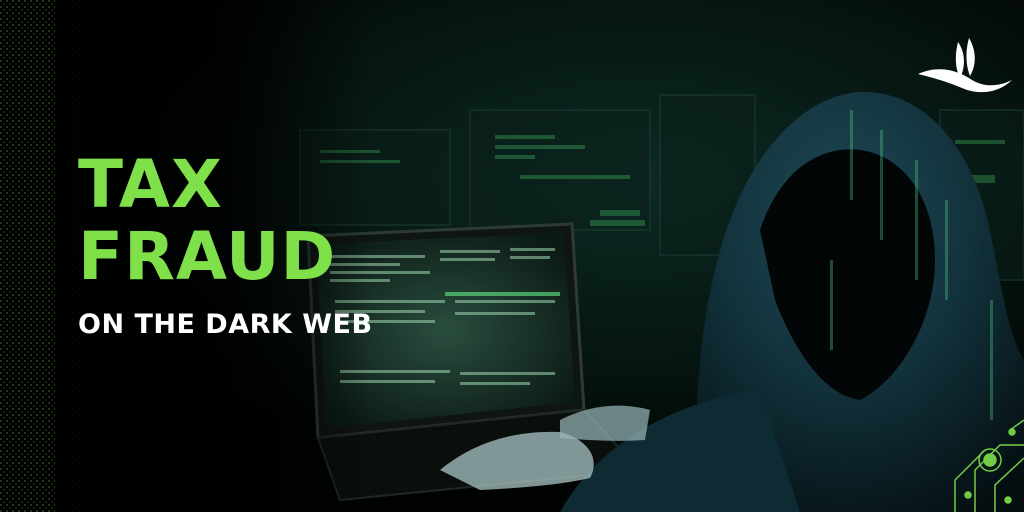  I want to click on headline-line-2: FRAUD, so click(207, 256).